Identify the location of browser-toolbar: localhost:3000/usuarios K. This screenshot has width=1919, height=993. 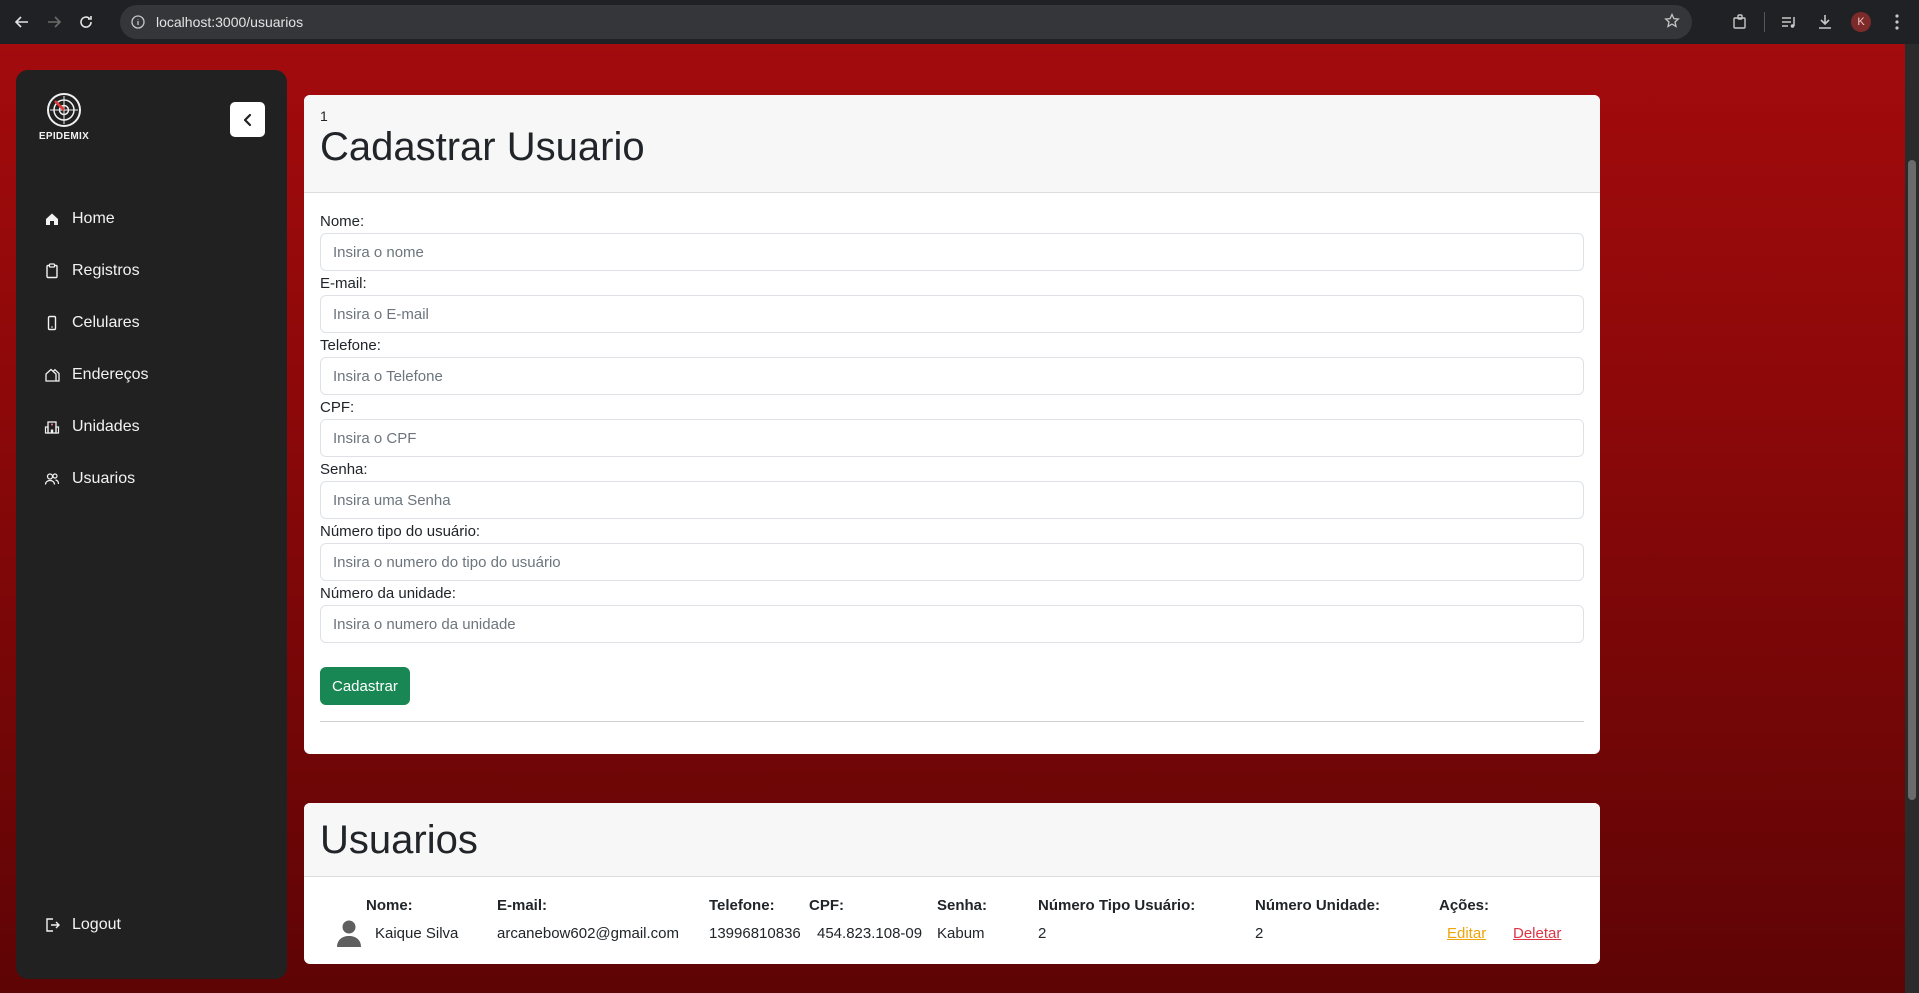
(959, 22).